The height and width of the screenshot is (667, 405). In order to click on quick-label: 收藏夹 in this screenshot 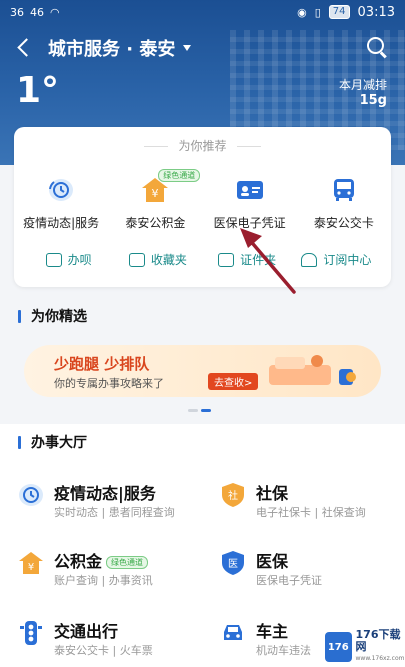, I will do `click(168, 260)`.